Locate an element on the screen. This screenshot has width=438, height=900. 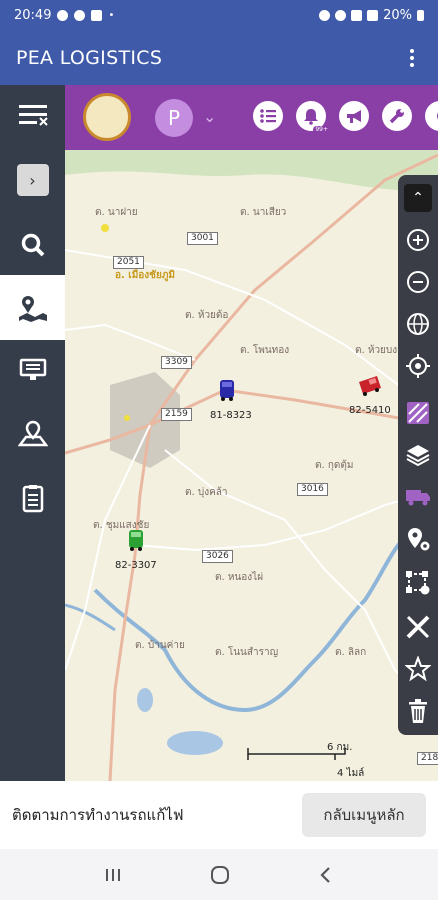
ruler-pencil-icon is located at coordinates (418, 627).